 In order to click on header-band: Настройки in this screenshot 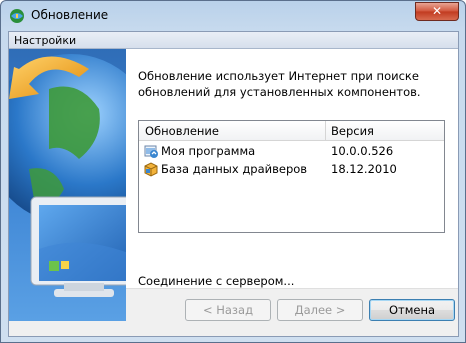, I will do `click(233, 40)`.